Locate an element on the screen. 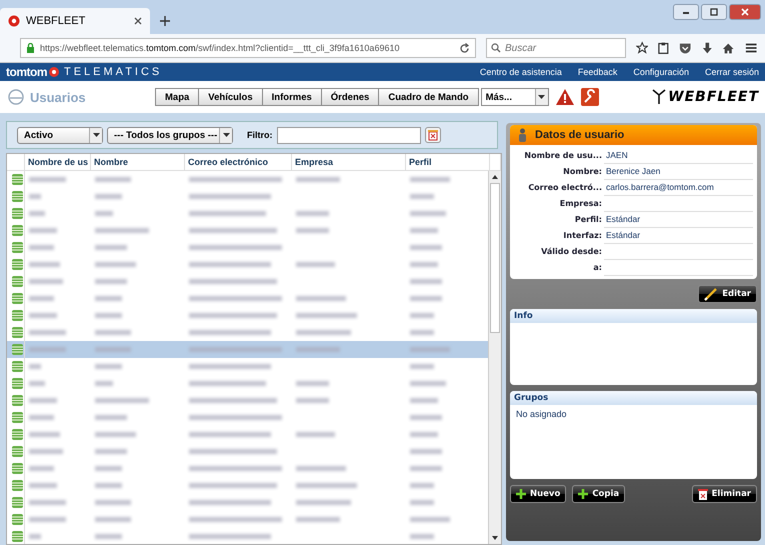 The width and height of the screenshot is (765, 545). filter-label: Filtro: is located at coordinates (259, 135).